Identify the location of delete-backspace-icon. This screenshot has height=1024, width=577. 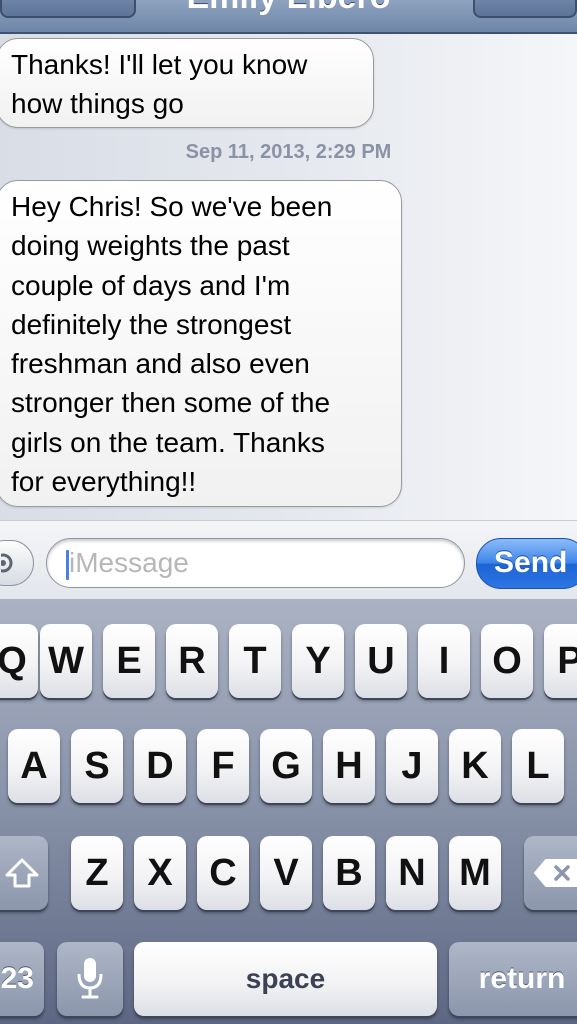
(555, 873).